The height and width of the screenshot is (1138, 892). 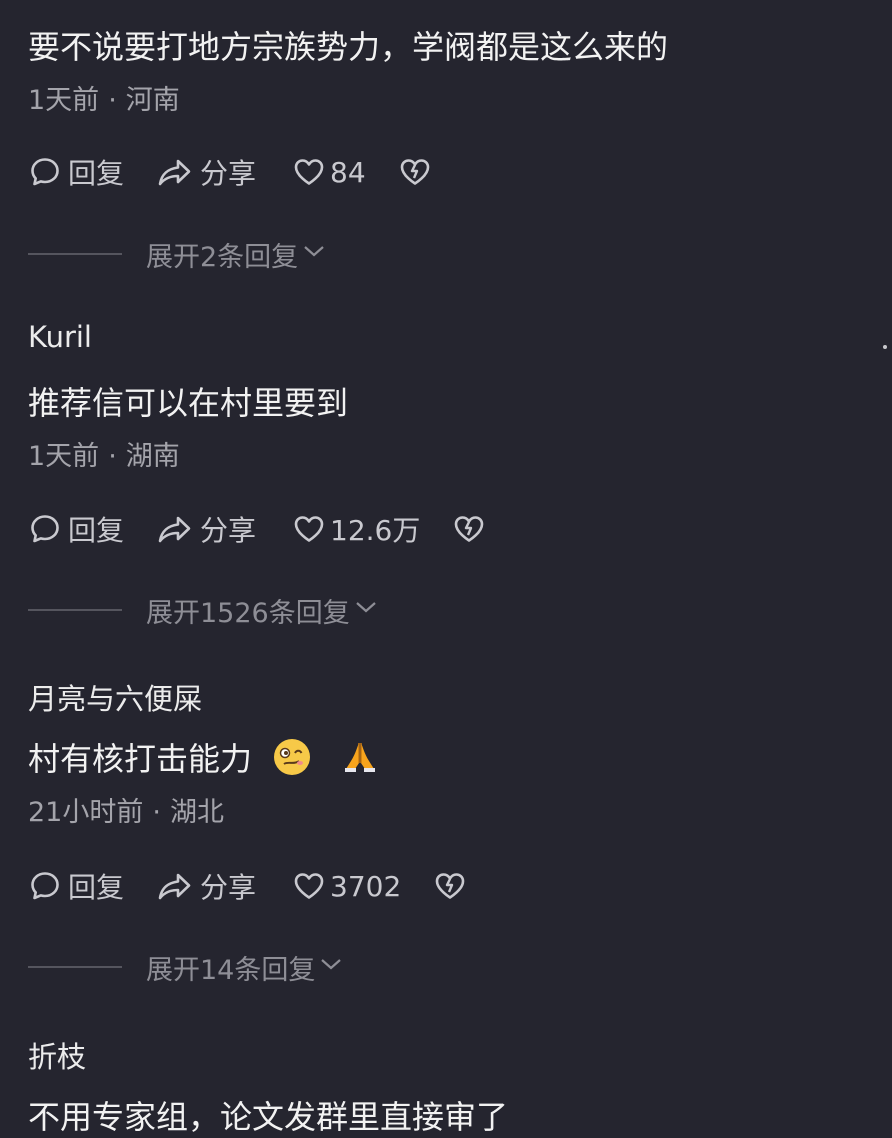 I want to click on expand-replies: 展开2条回复, so click(x=177, y=254).